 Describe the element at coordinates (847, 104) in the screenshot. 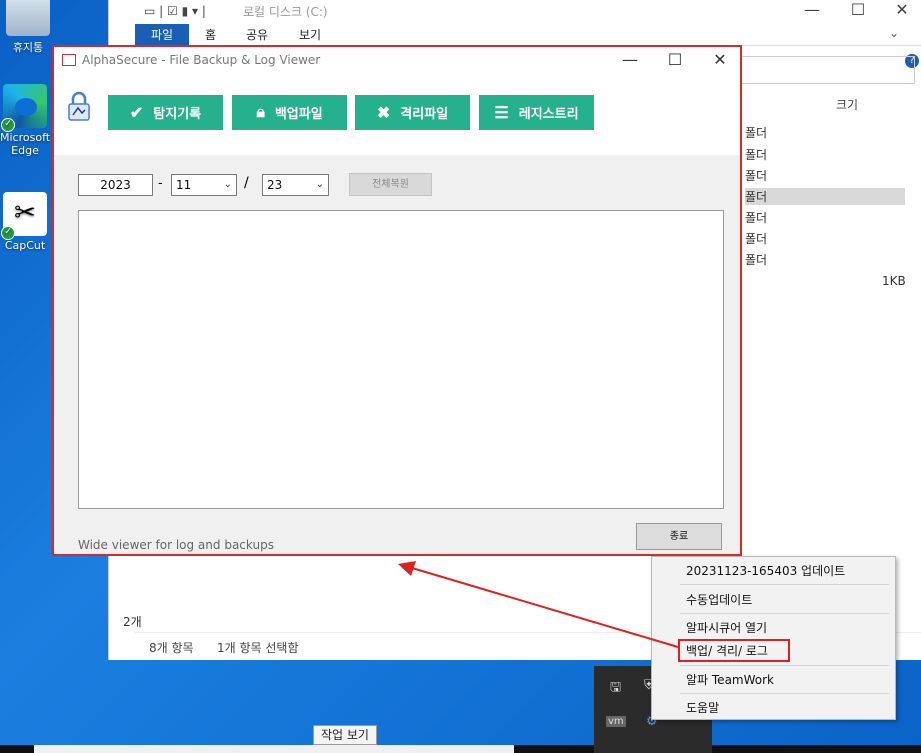

I see `column-header-size: 크기` at that location.